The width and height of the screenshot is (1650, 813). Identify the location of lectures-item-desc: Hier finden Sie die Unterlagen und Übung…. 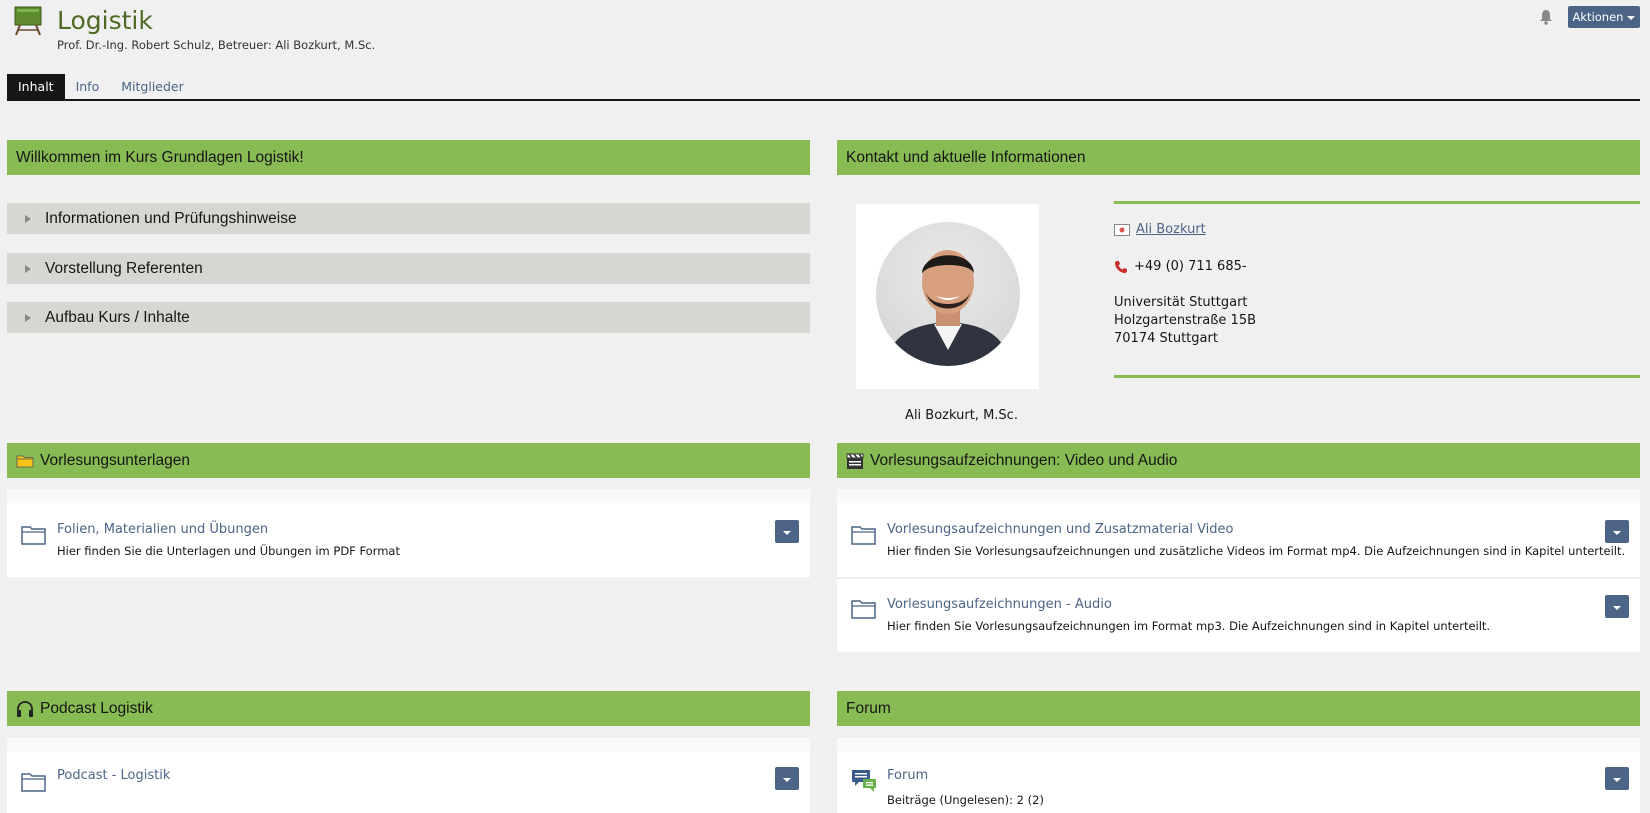
(228, 551).